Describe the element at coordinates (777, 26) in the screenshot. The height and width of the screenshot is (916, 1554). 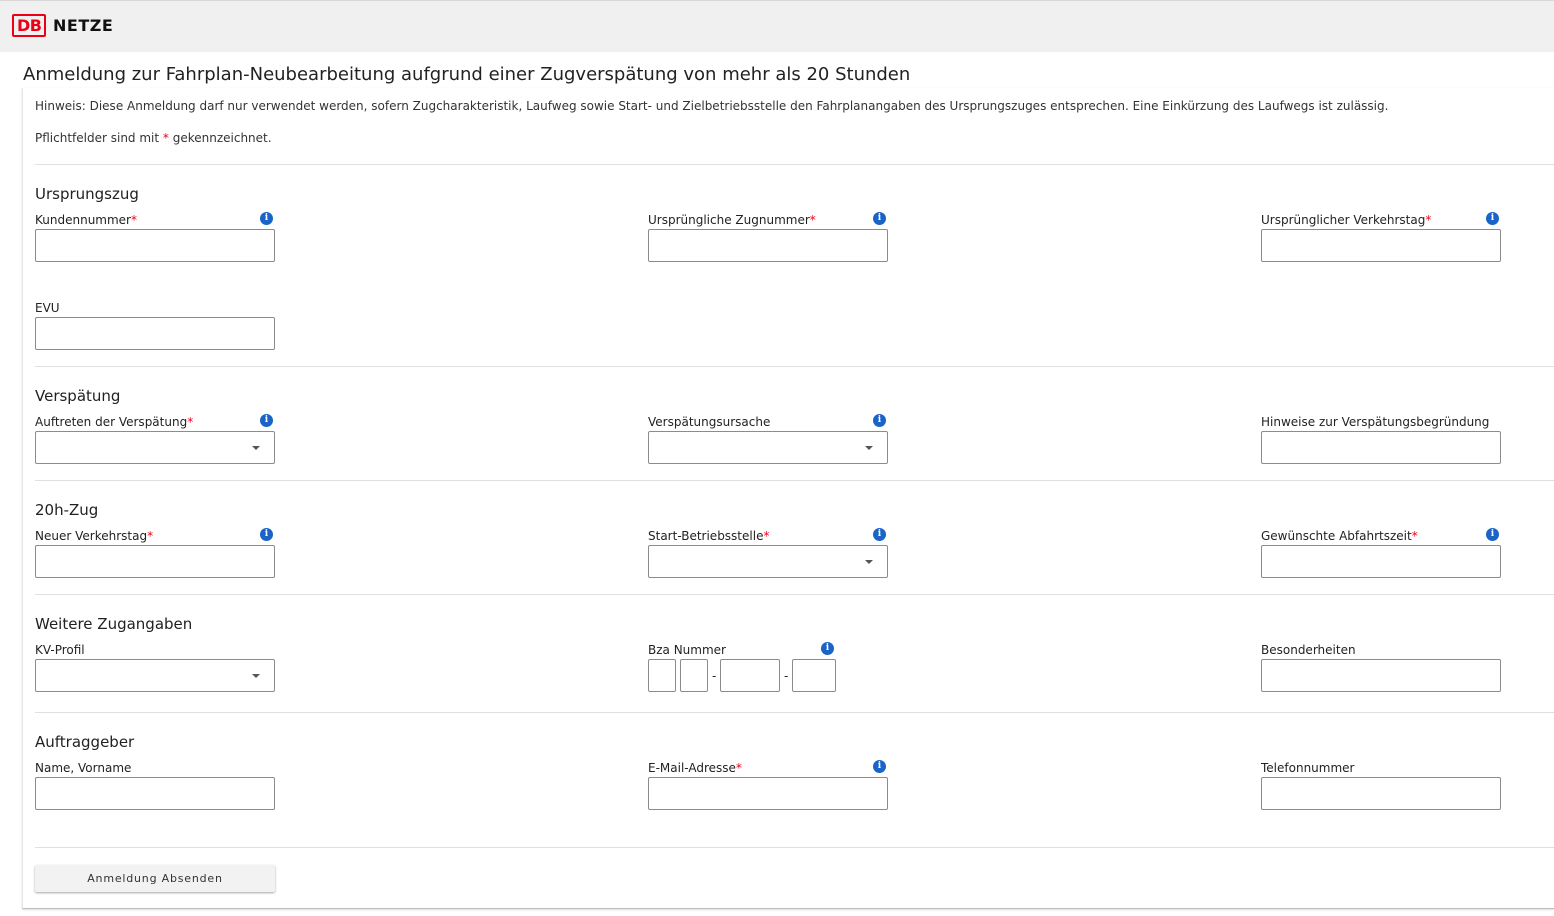
I see `top-bar: DB NETZE` at that location.